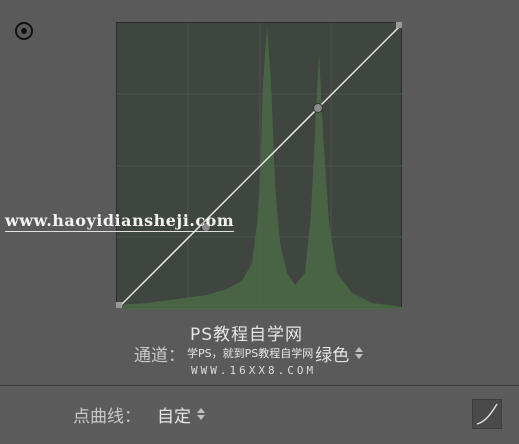 Image resolution: width=519 pixels, height=444 pixels. I want to click on channel-selector: 通道： 学PS，就到PS教程自学网 绿色, so click(249, 353).